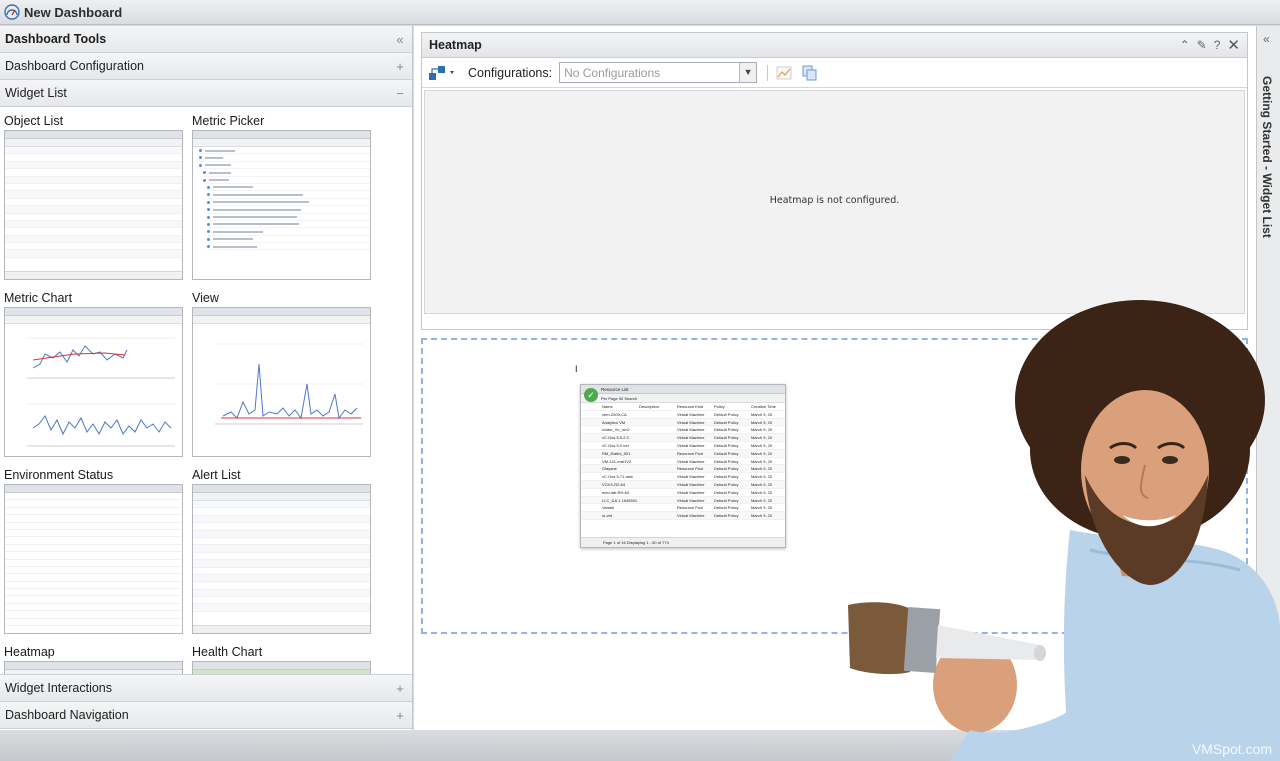 The image size is (1280, 761). What do you see at coordinates (12, 12) in the screenshot?
I see `dashboard-logo-icon` at bounding box center [12, 12].